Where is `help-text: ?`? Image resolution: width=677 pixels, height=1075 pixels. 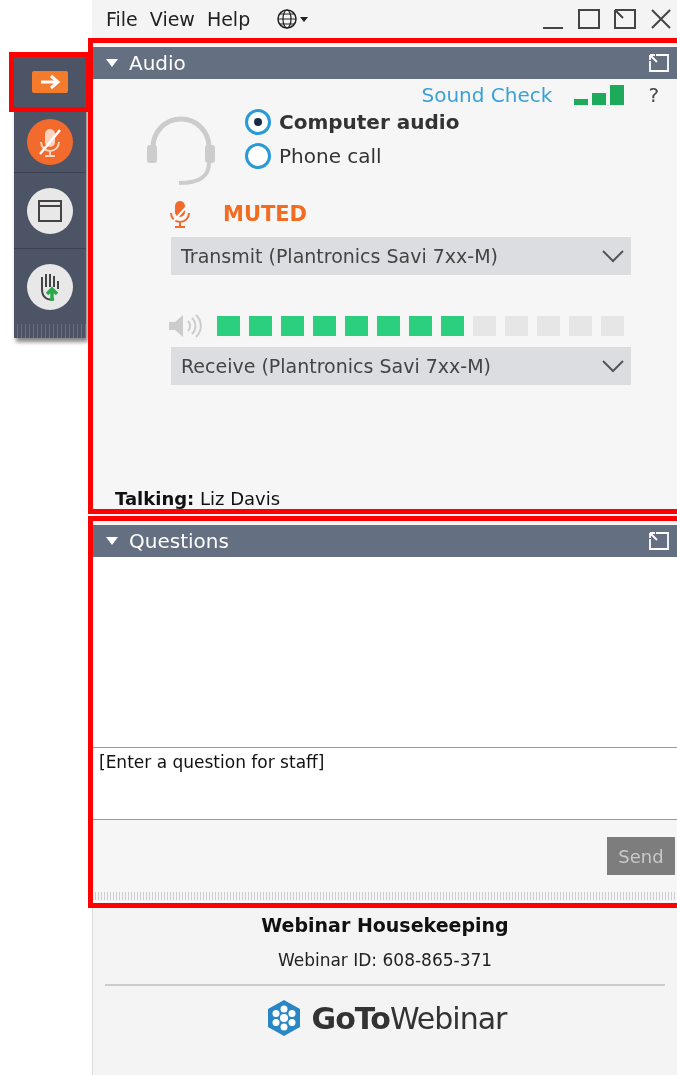 help-text: ? is located at coordinates (653, 95).